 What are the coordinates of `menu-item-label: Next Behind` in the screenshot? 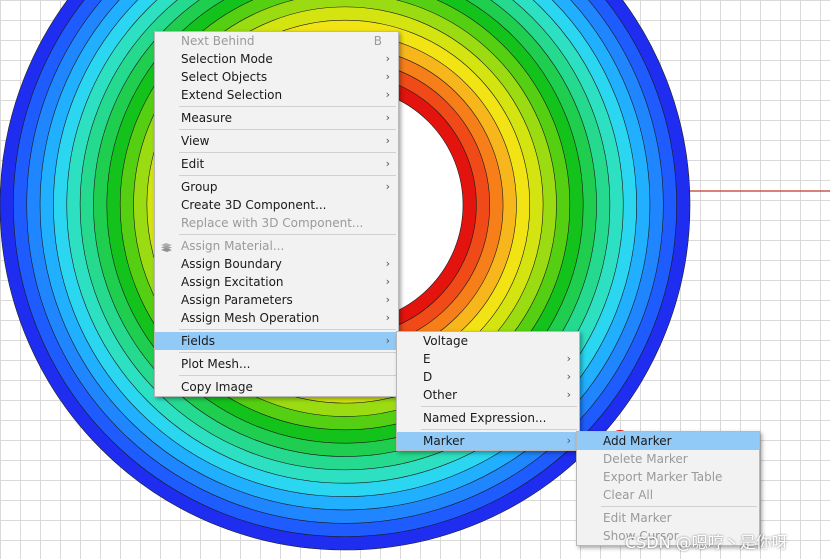 It's located at (218, 41).